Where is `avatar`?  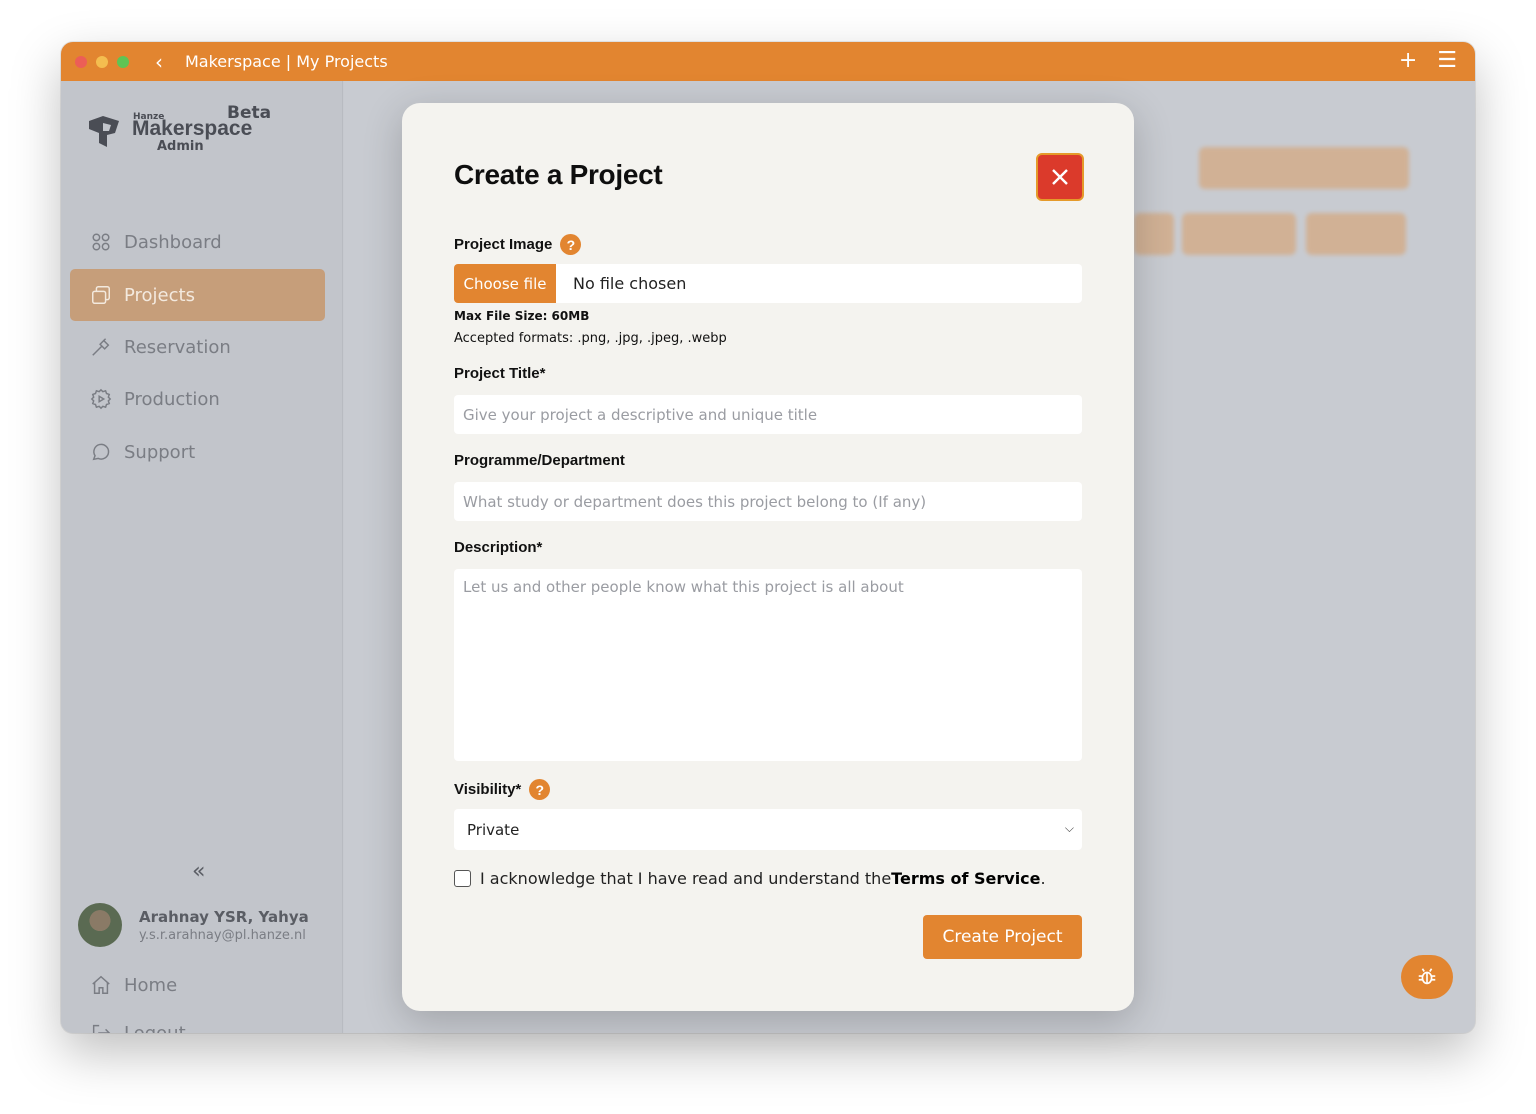
avatar is located at coordinates (100, 925).